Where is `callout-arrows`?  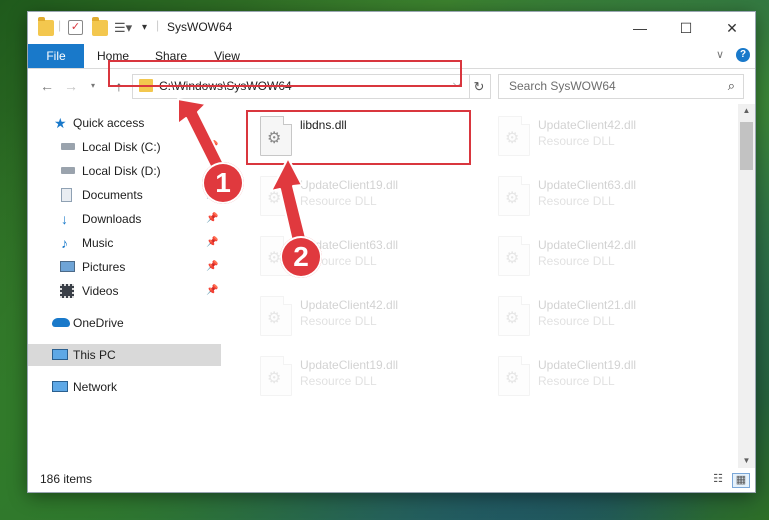 callout-arrows is located at coordinates (242, 170).